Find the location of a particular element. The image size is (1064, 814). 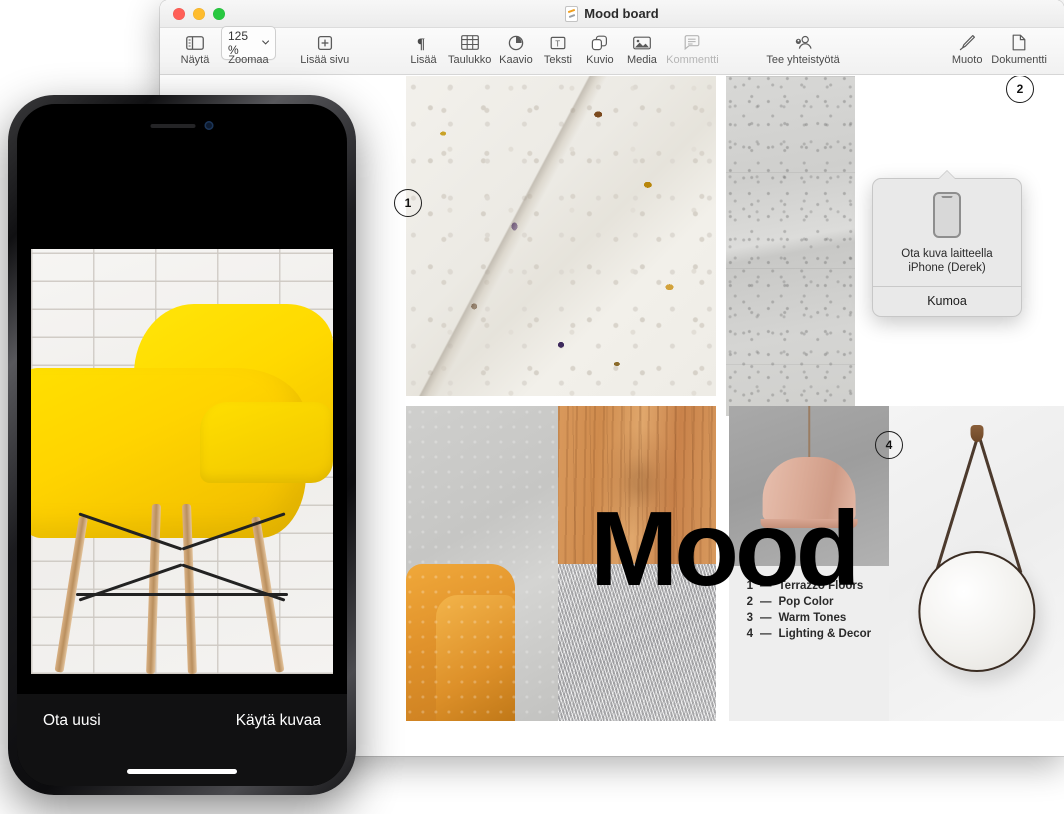

badge-4: 4 is located at coordinates (889, 445).